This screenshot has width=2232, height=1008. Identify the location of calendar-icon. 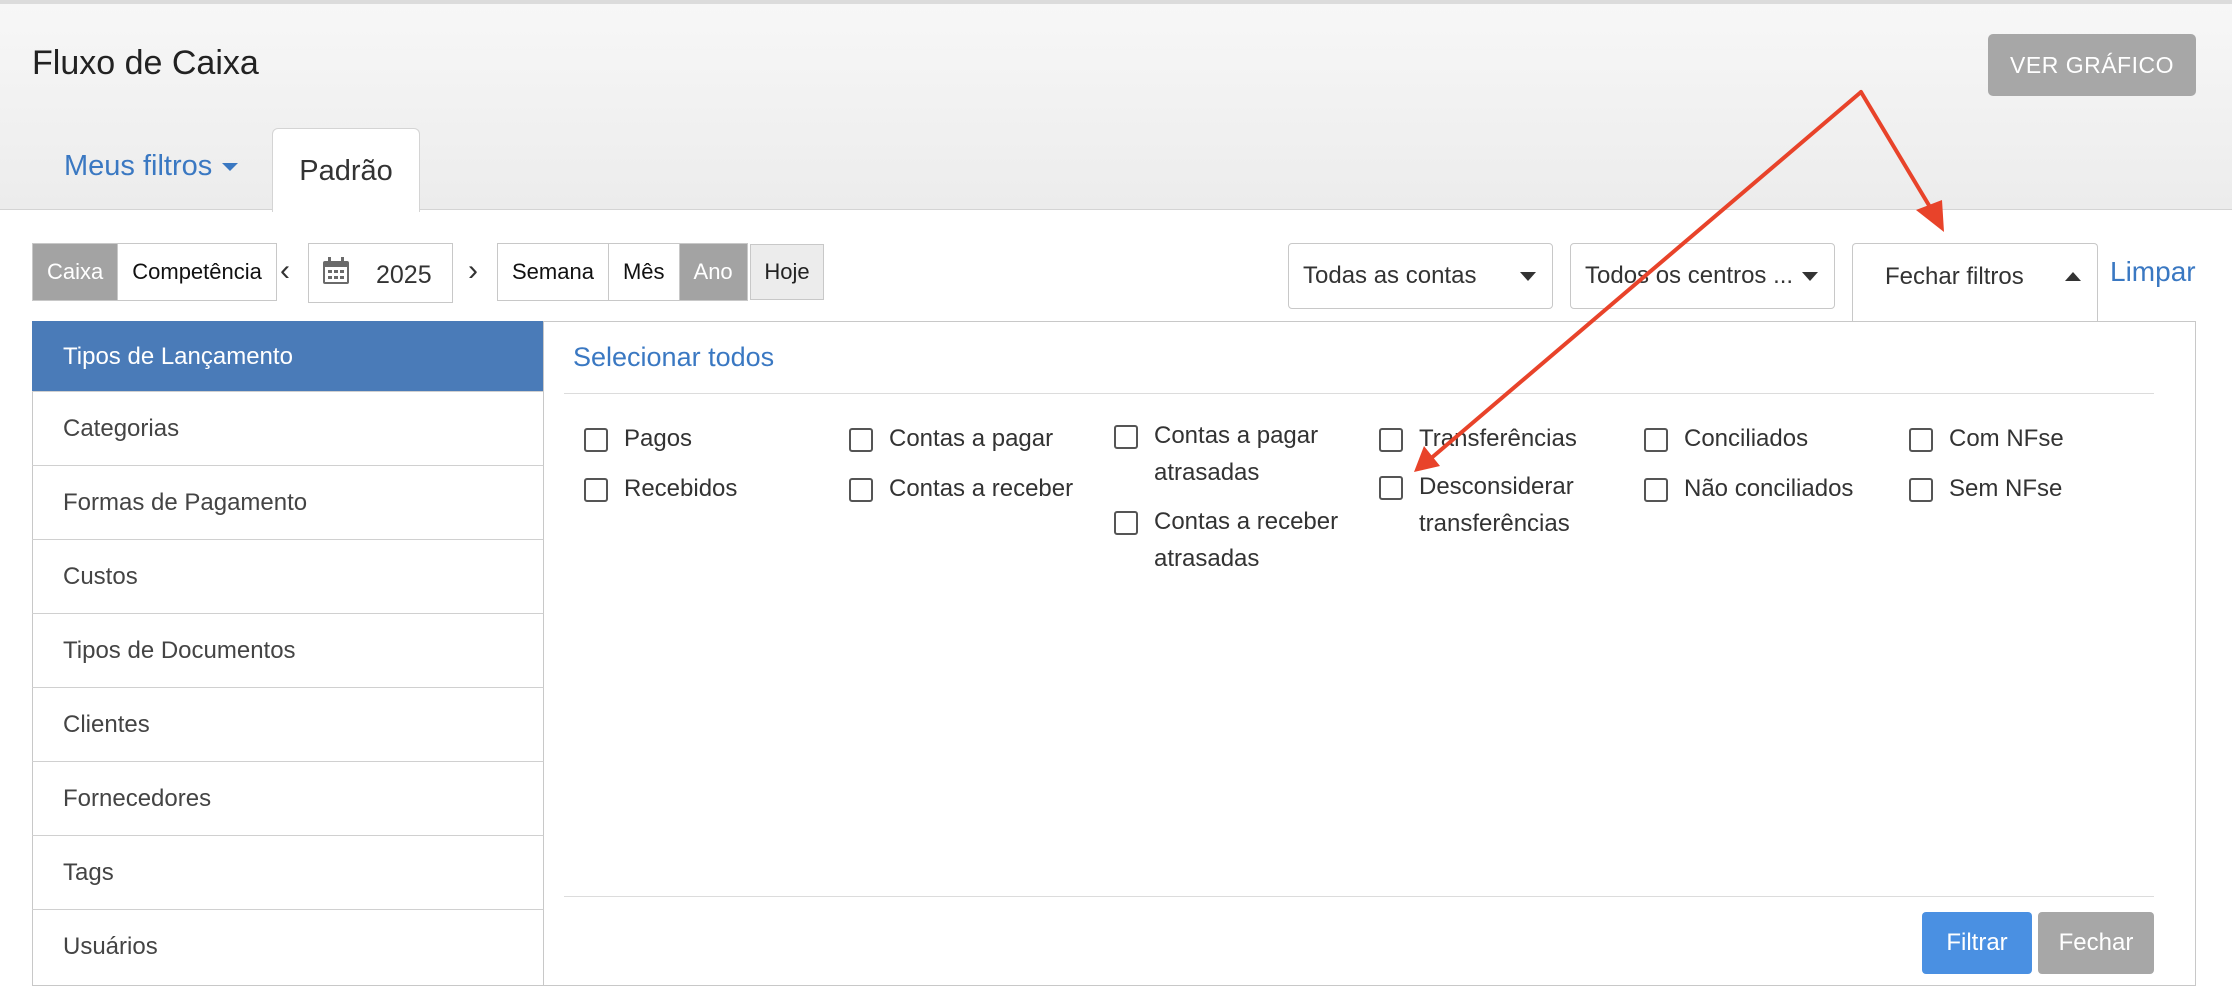
(336, 270).